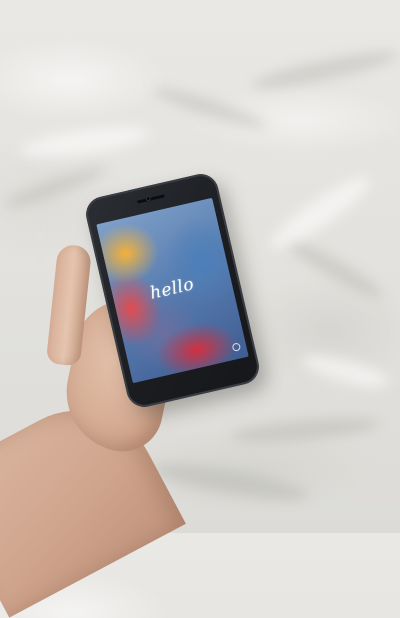 This screenshot has width=400, height=618. What do you see at coordinates (236, 347) in the screenshot?
I see `accessibility-icon` at bounding box center [236, 347].